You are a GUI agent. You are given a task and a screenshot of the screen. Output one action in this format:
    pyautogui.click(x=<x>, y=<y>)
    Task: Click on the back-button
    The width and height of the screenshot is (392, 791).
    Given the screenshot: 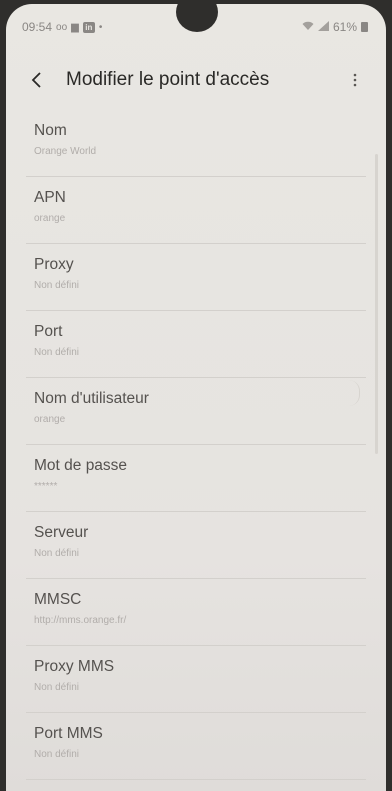 What is the action you would take?
    pyautogui.click(x=43, y=80)
    